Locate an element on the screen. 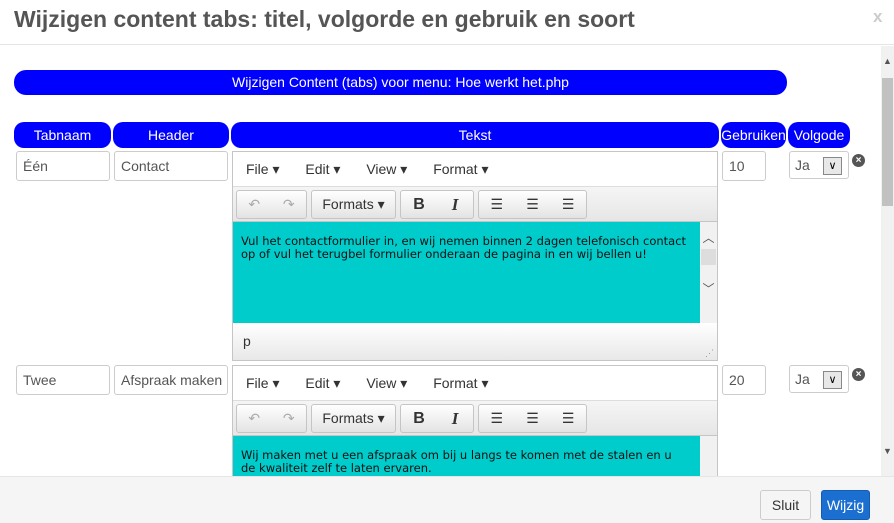 This screenshot has height=523, width=894. column-header-tekst: Tekst is located at coordinates (475, 135).